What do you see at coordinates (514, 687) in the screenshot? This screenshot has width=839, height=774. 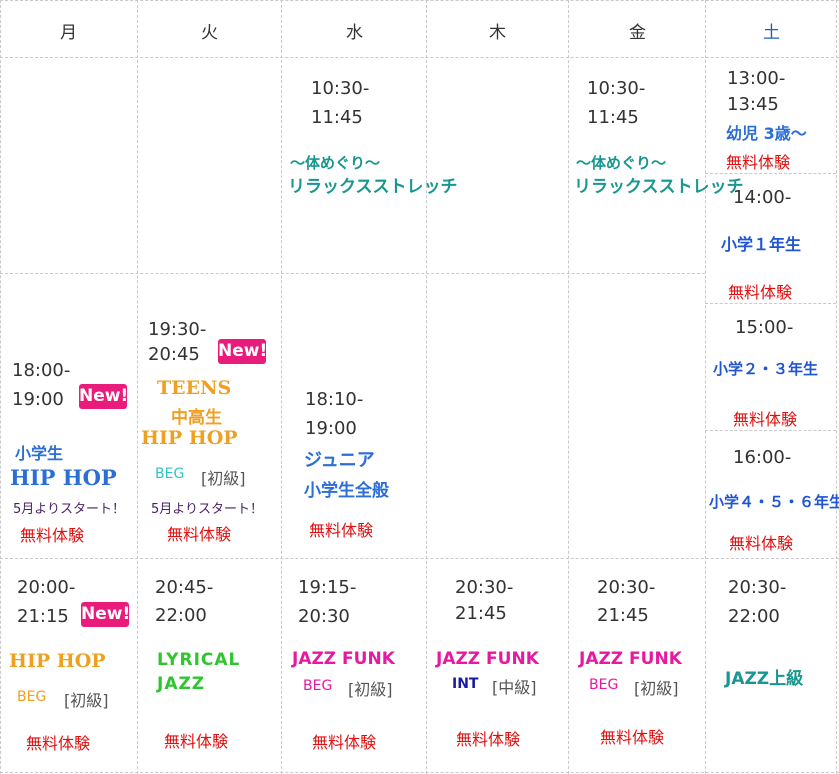 I see `level-label: [中級]` at bounding box center [514, 687].